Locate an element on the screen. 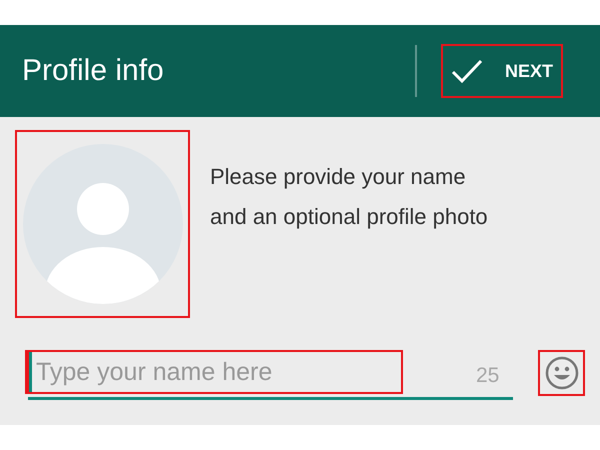 The image size is (600, 450). screen-title: Profile info is located at coordinates (93, 71).